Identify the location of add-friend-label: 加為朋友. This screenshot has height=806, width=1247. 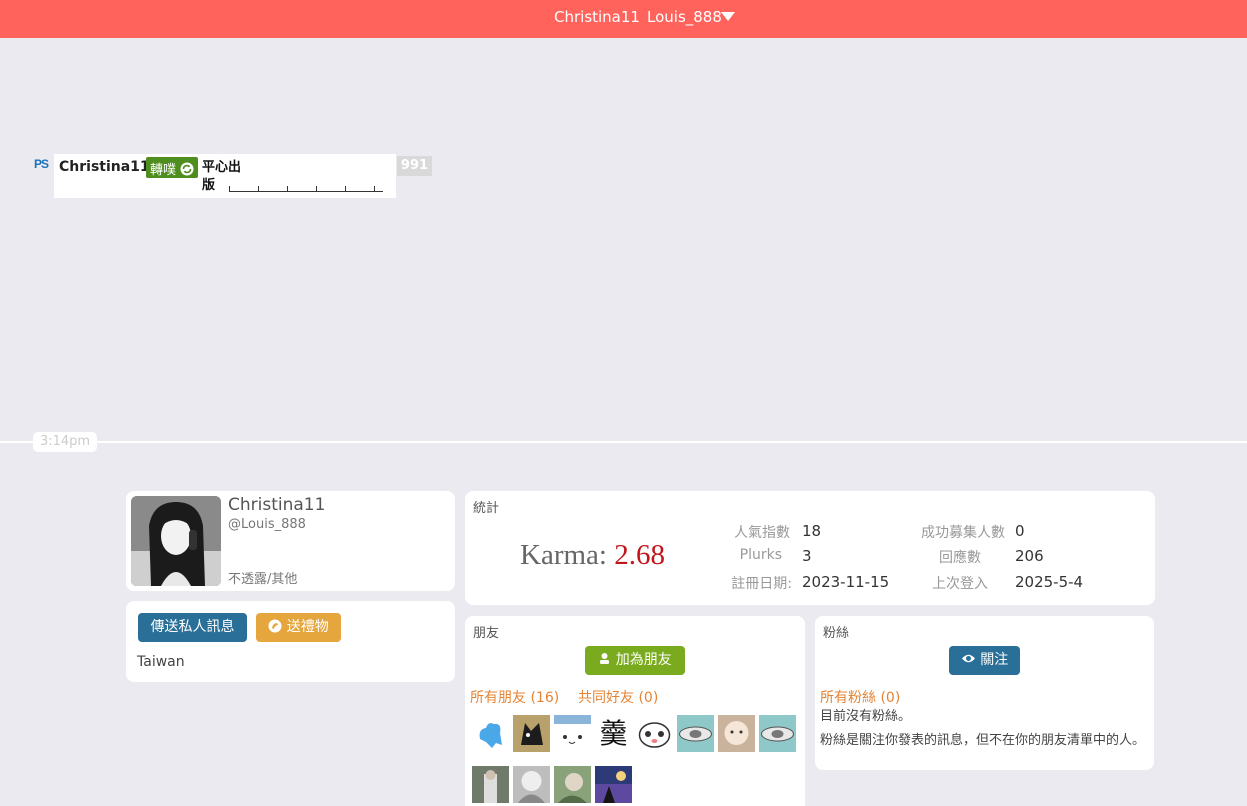
(643, 660).